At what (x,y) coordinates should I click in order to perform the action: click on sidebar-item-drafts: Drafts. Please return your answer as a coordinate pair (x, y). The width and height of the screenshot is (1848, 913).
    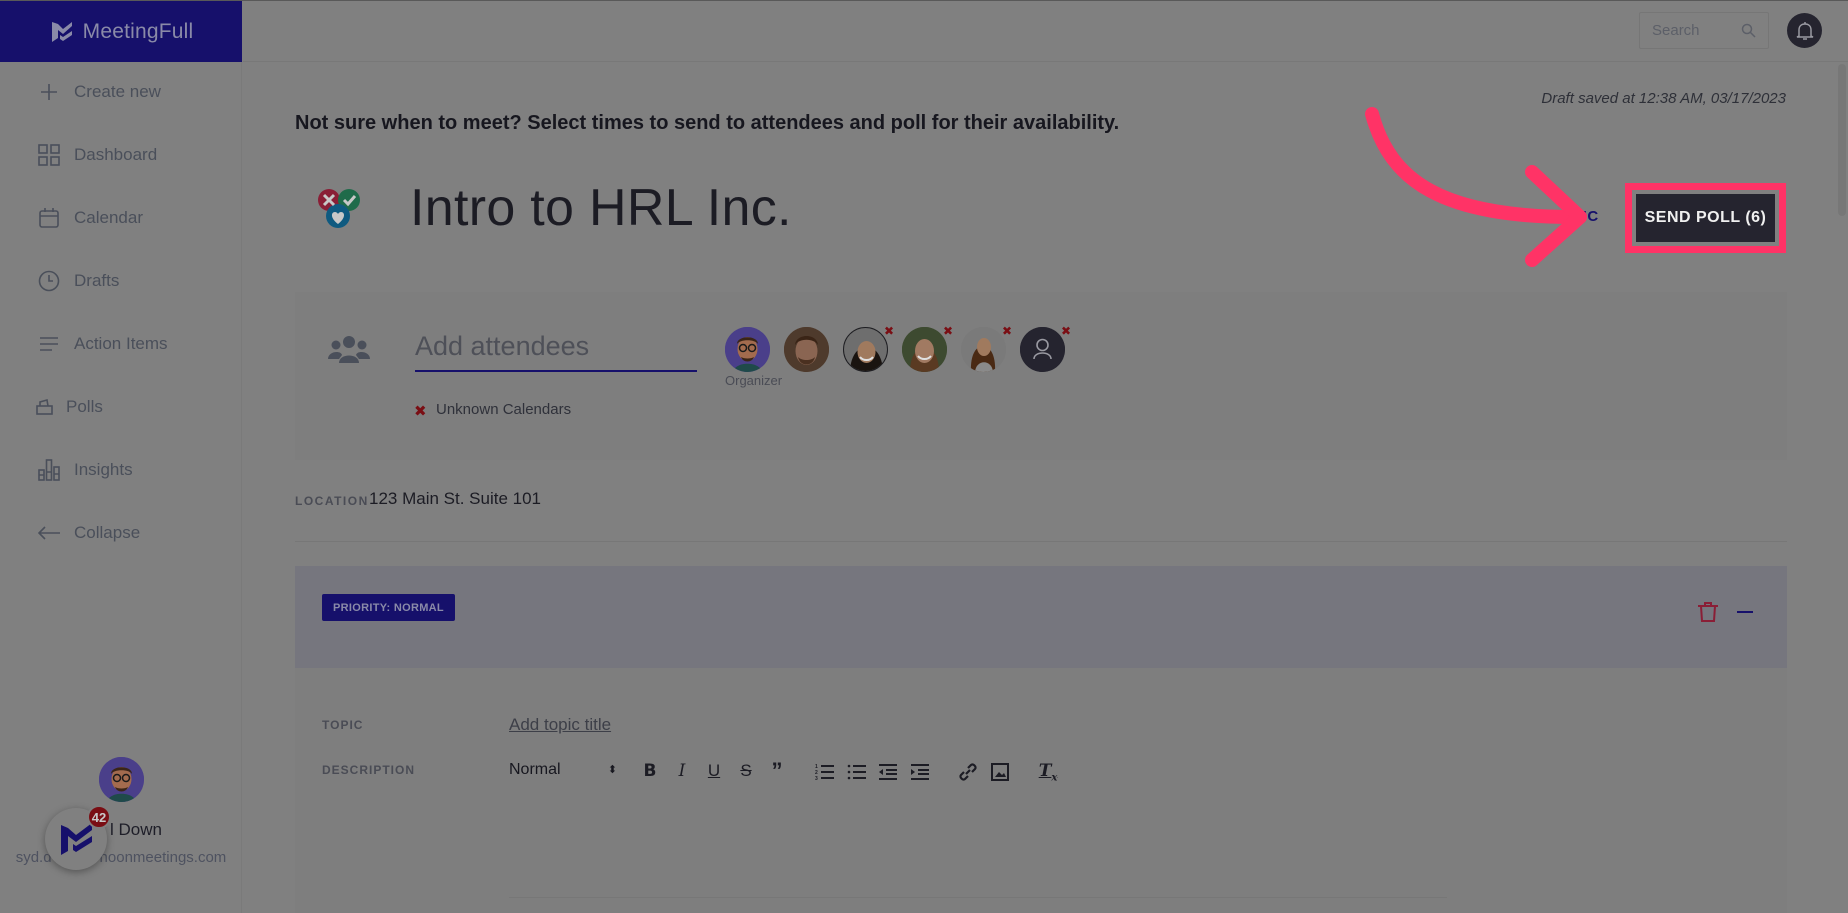
    Looking at the image, I should click on (77, 281).